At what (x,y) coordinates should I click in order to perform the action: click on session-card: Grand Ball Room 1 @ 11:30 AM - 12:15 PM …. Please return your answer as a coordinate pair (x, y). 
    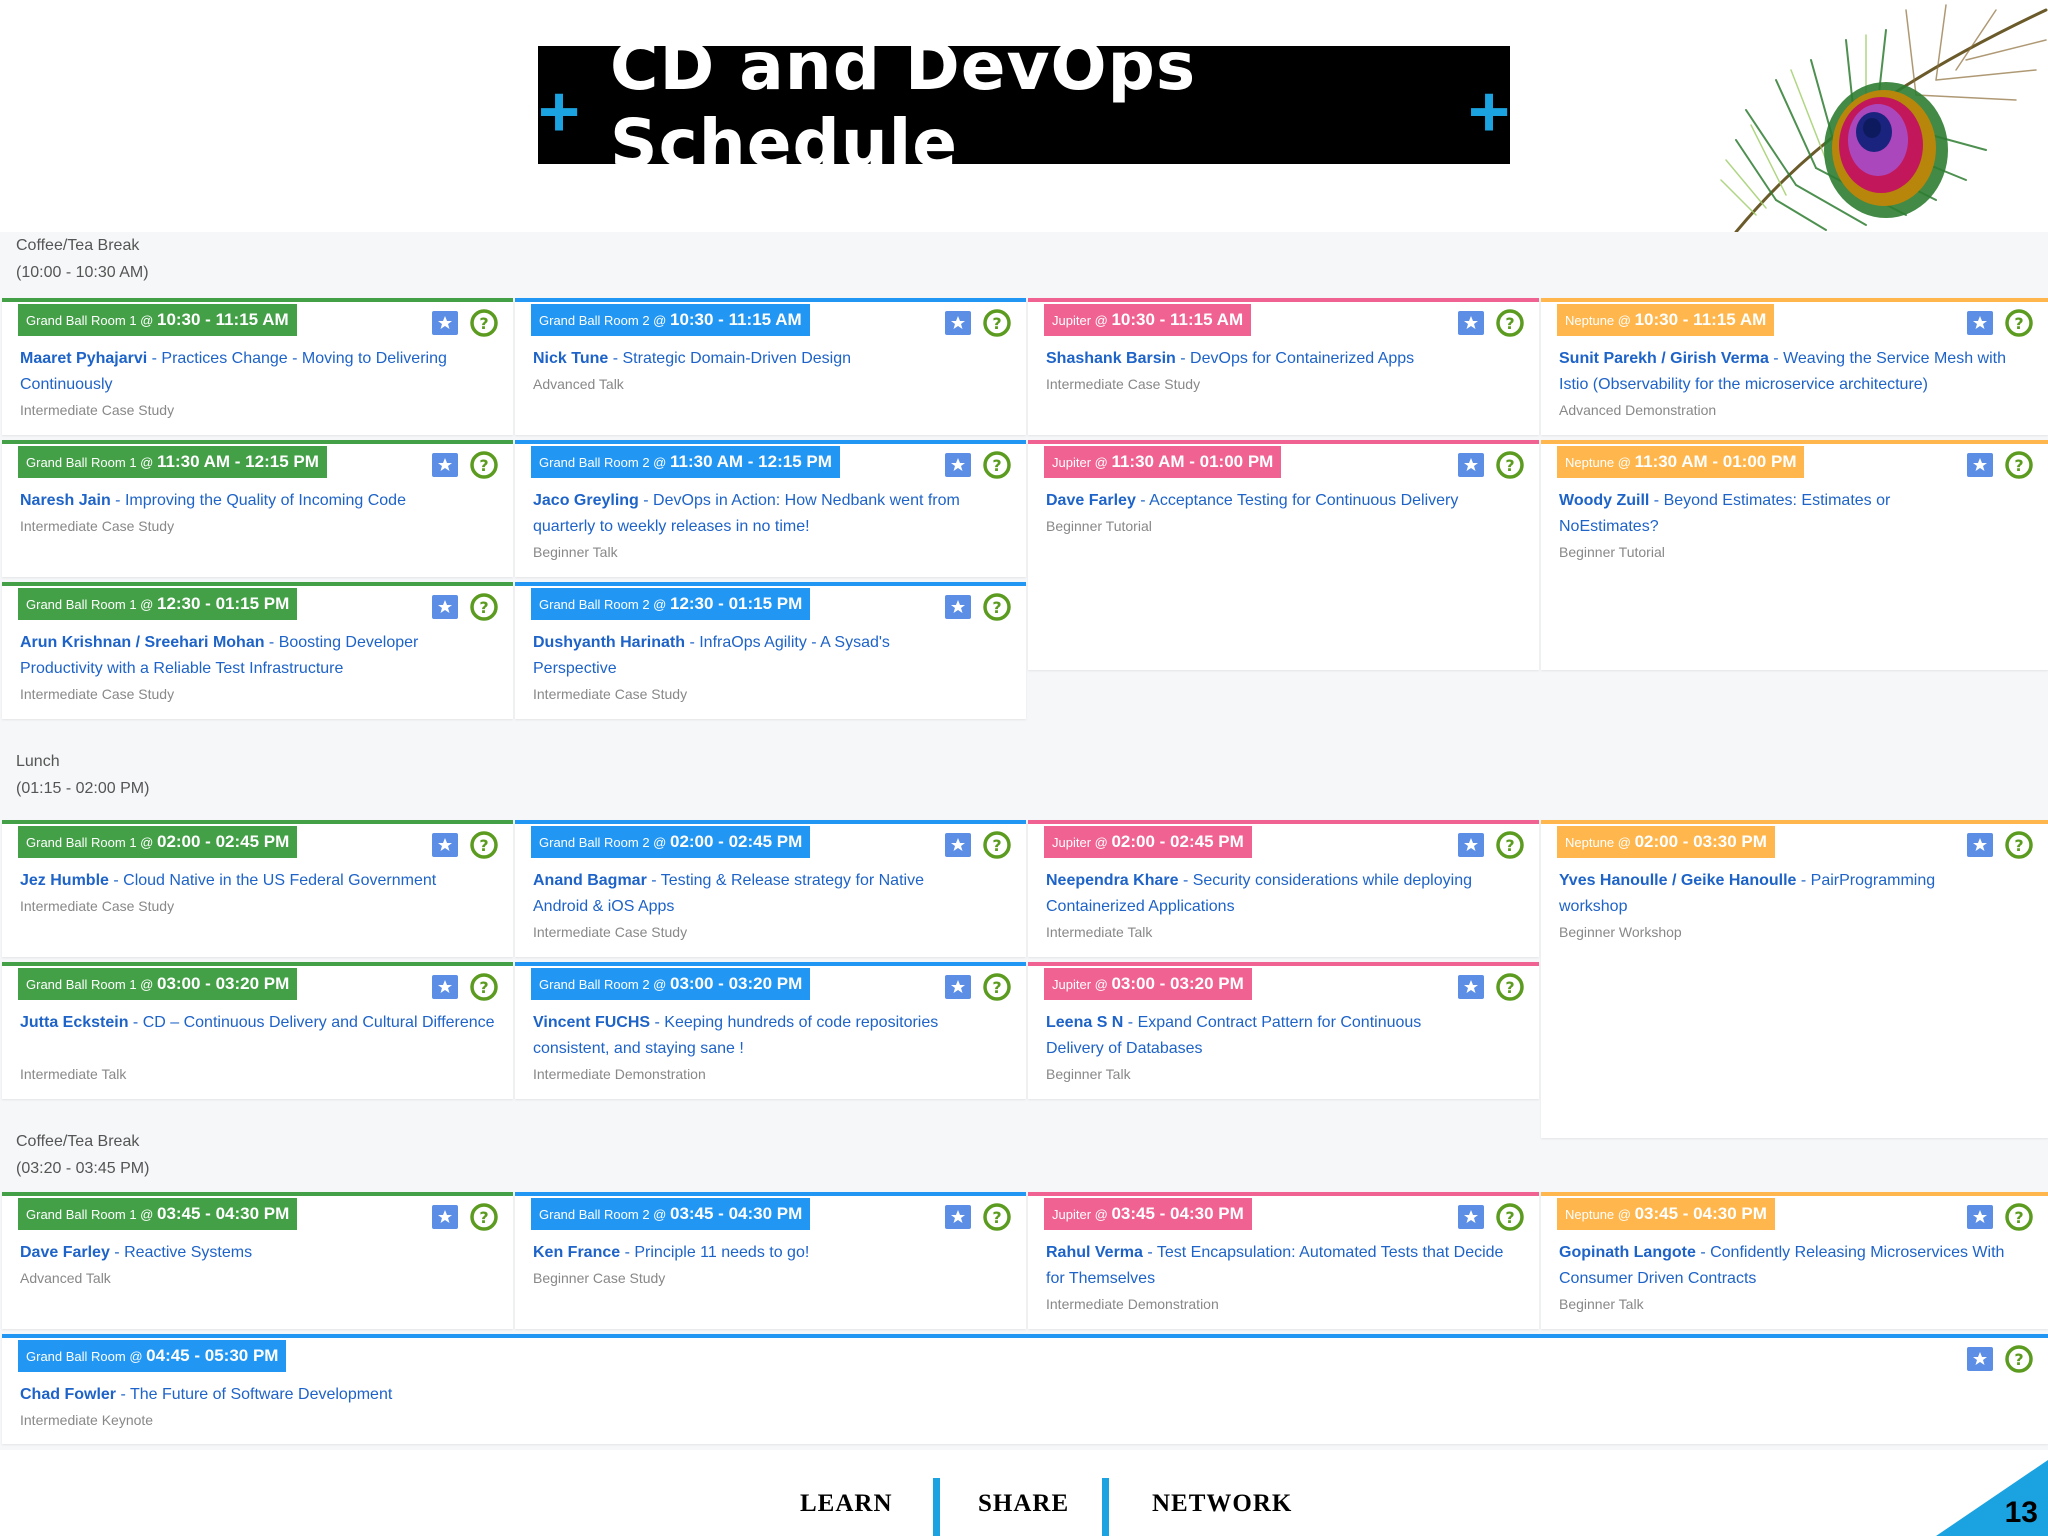
    Looking at the image, I should click on (257, 508).